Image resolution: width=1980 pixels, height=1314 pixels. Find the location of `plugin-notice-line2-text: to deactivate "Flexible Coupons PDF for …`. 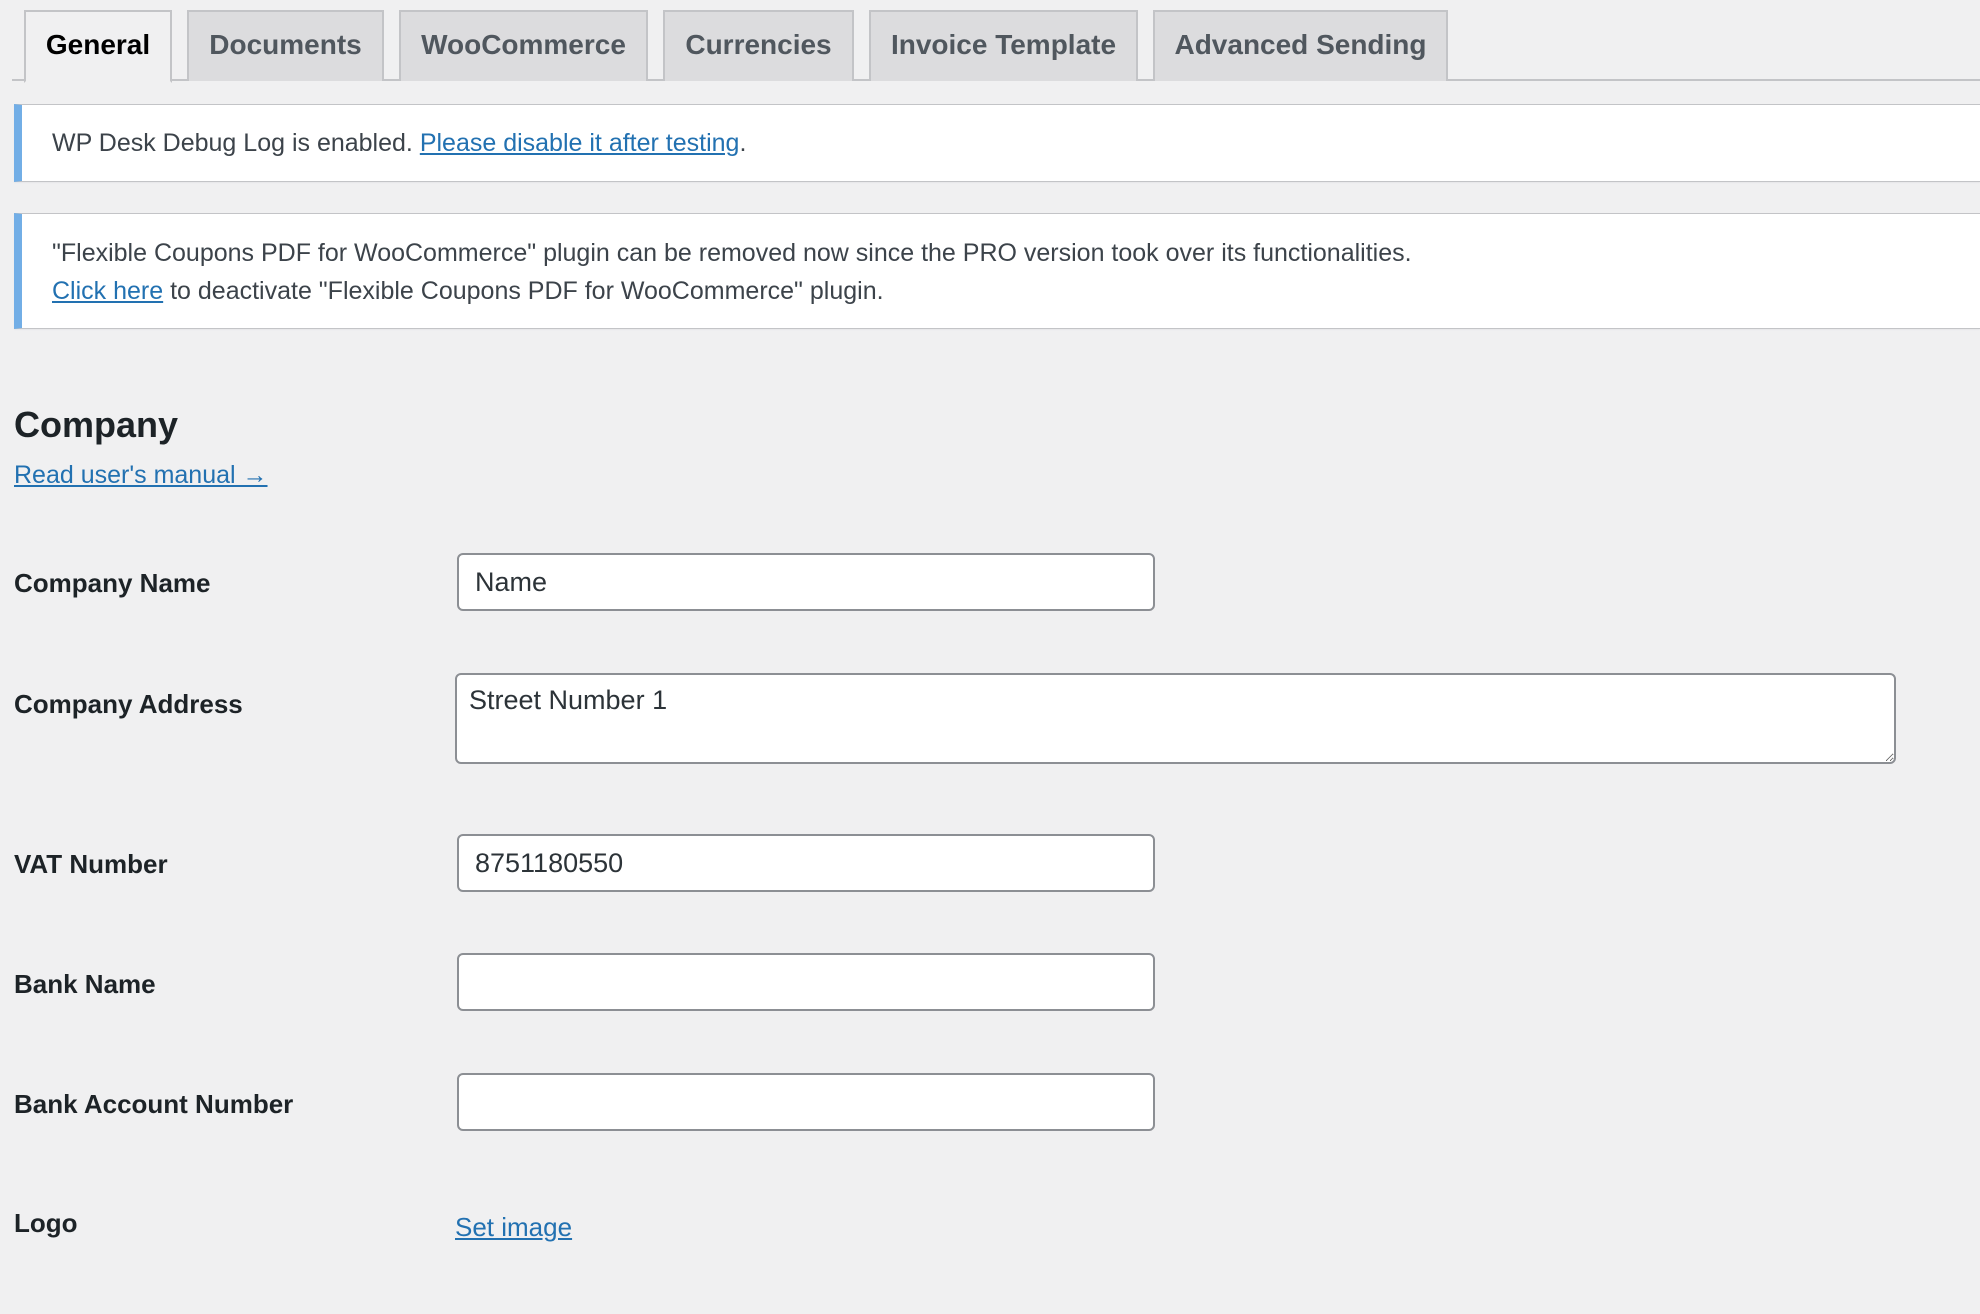

plugin-notice-line2-text: to deactivate "Flexible Coupons PDF for … is located at coordinates (523, 291).